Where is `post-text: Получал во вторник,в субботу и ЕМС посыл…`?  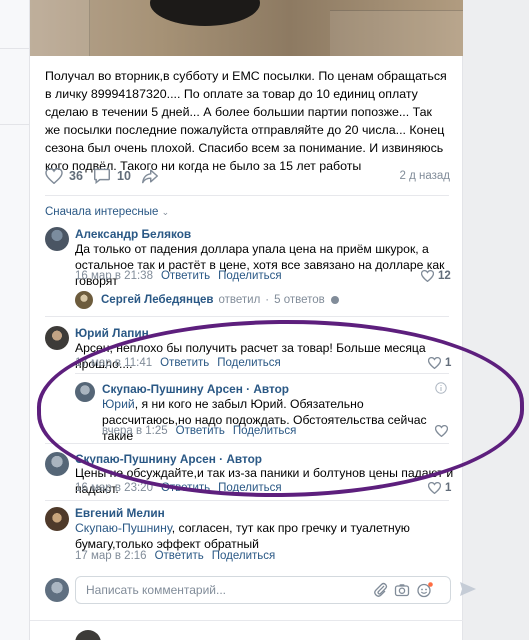 post-text: Получал во вторник,в субботу и ЕМС посыл… is located at coordinates (246, 121).